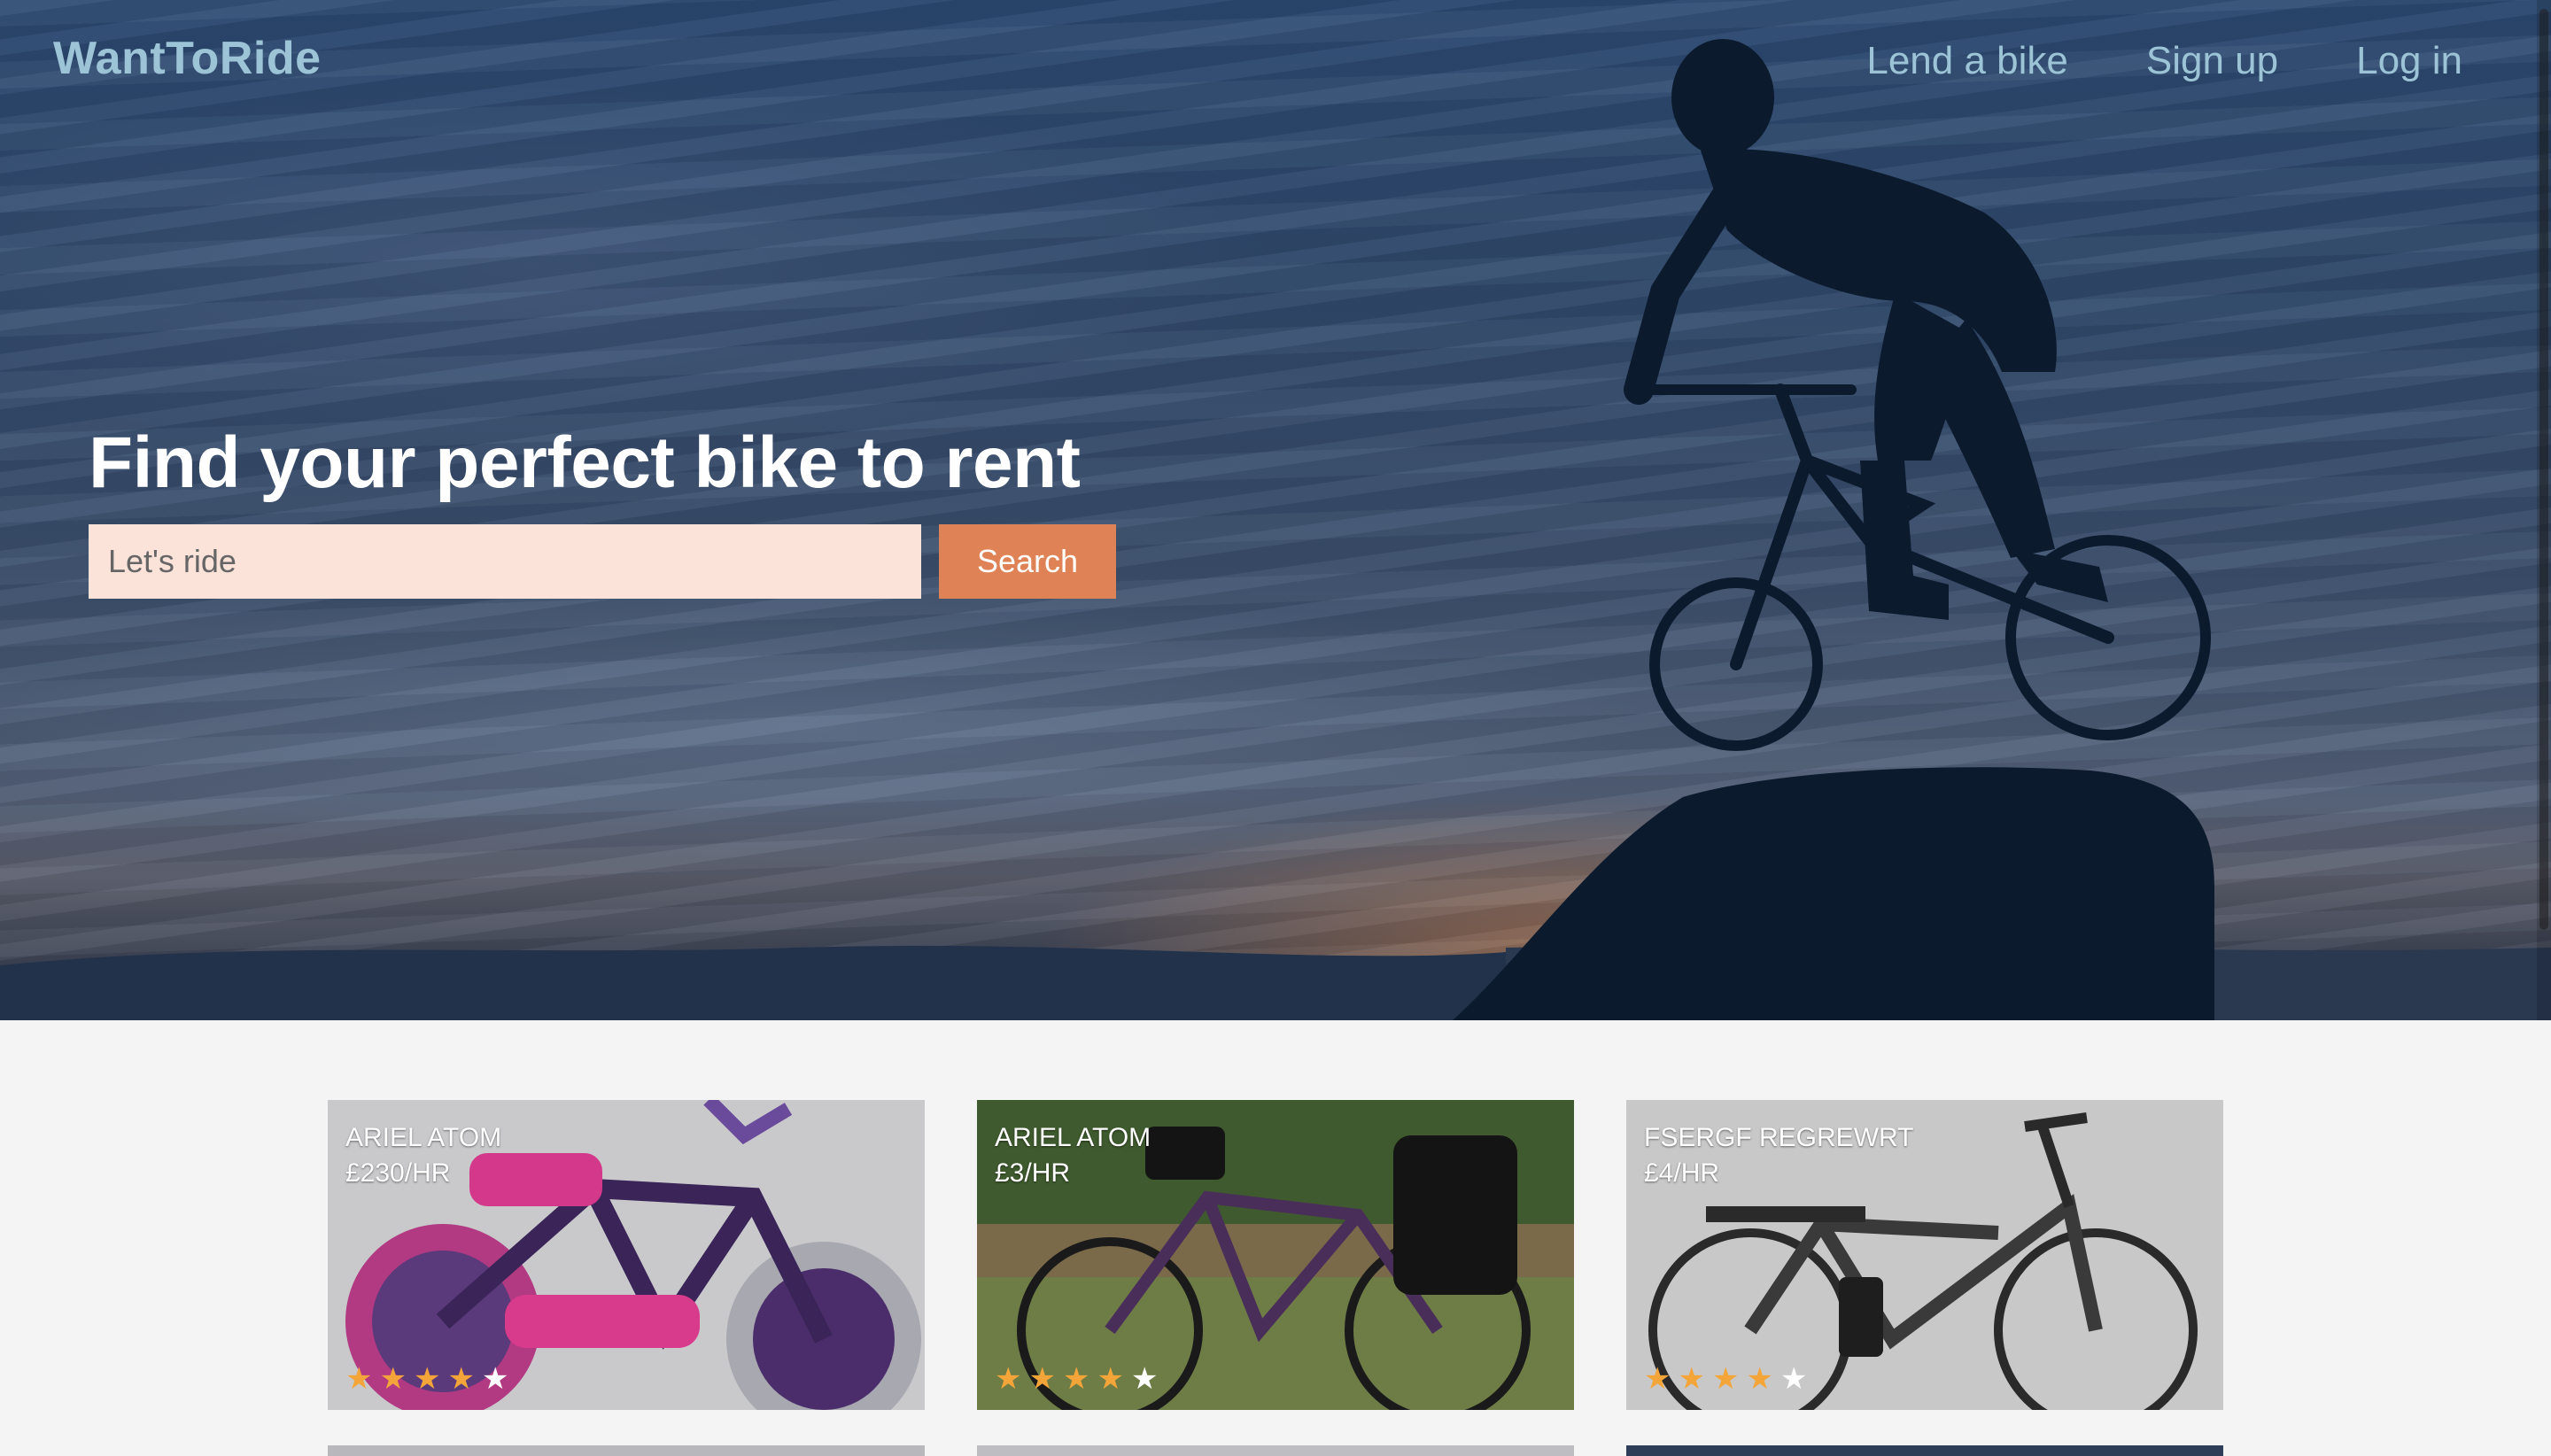 The image size is (2551, 1456). I want to click on nav-sign-up: Sign up, so click(2212, 61).